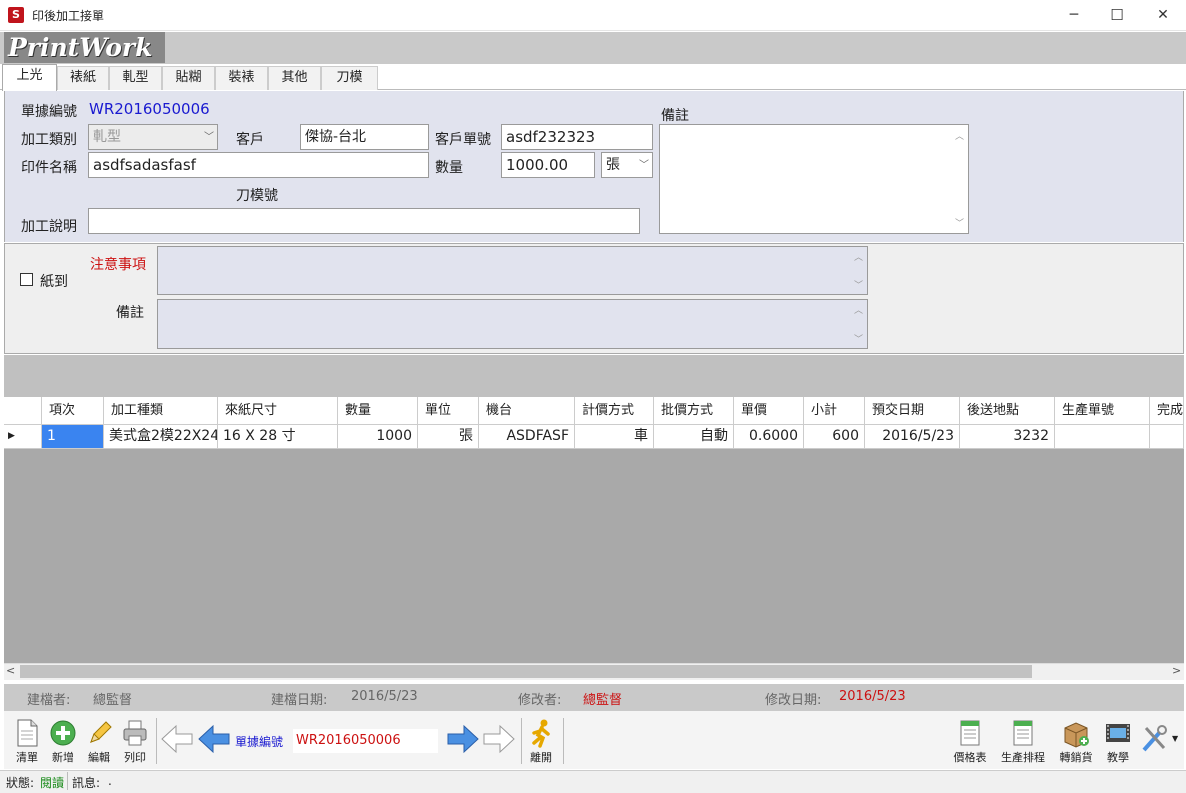 The image size is (1186, 793). Describe the element at coordinates (1023, 733) in the screenshot. I see `schedule-icon` at that location.